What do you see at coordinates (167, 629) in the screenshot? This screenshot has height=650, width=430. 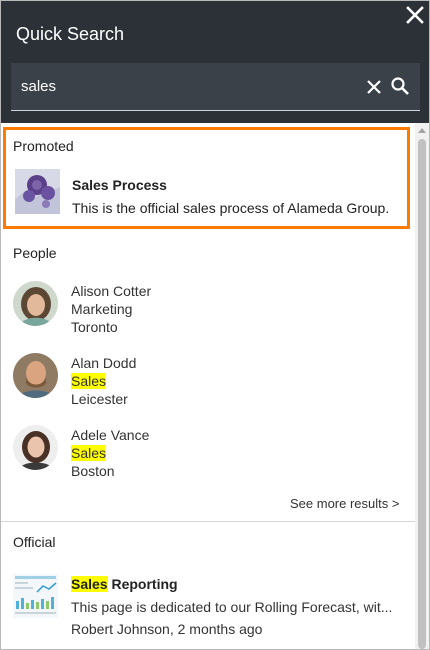 I see `official-result-meta: Robert Johnson, 2 months ago` at bounding box center [167, 629].